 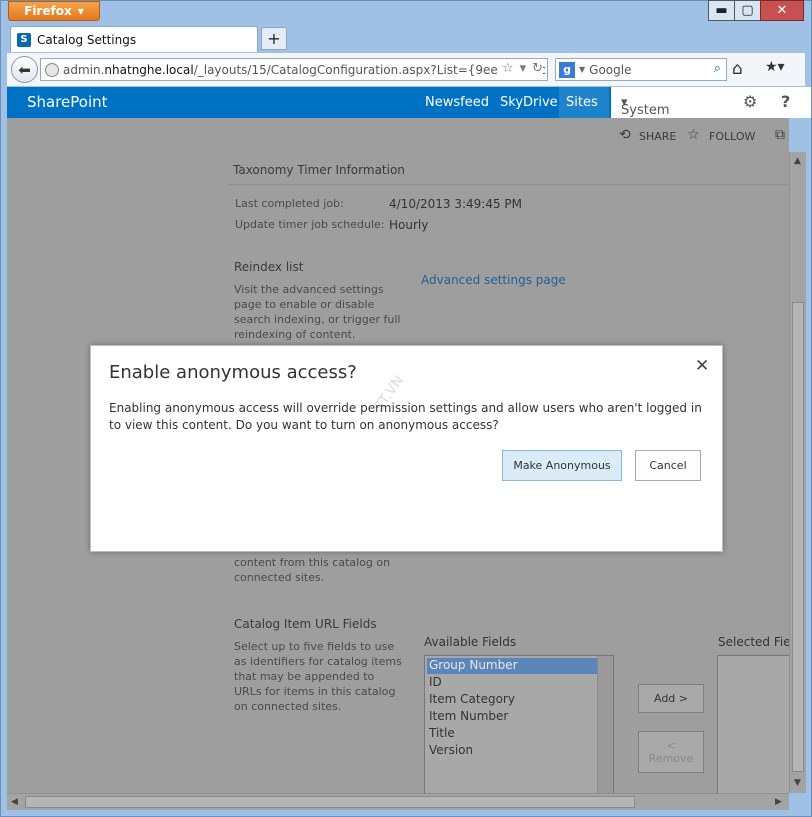 What do you see at coordinates (289, 203) in the screenshot?
I see `last-job-label: Last completed job:` at bounding box center [289, 203].